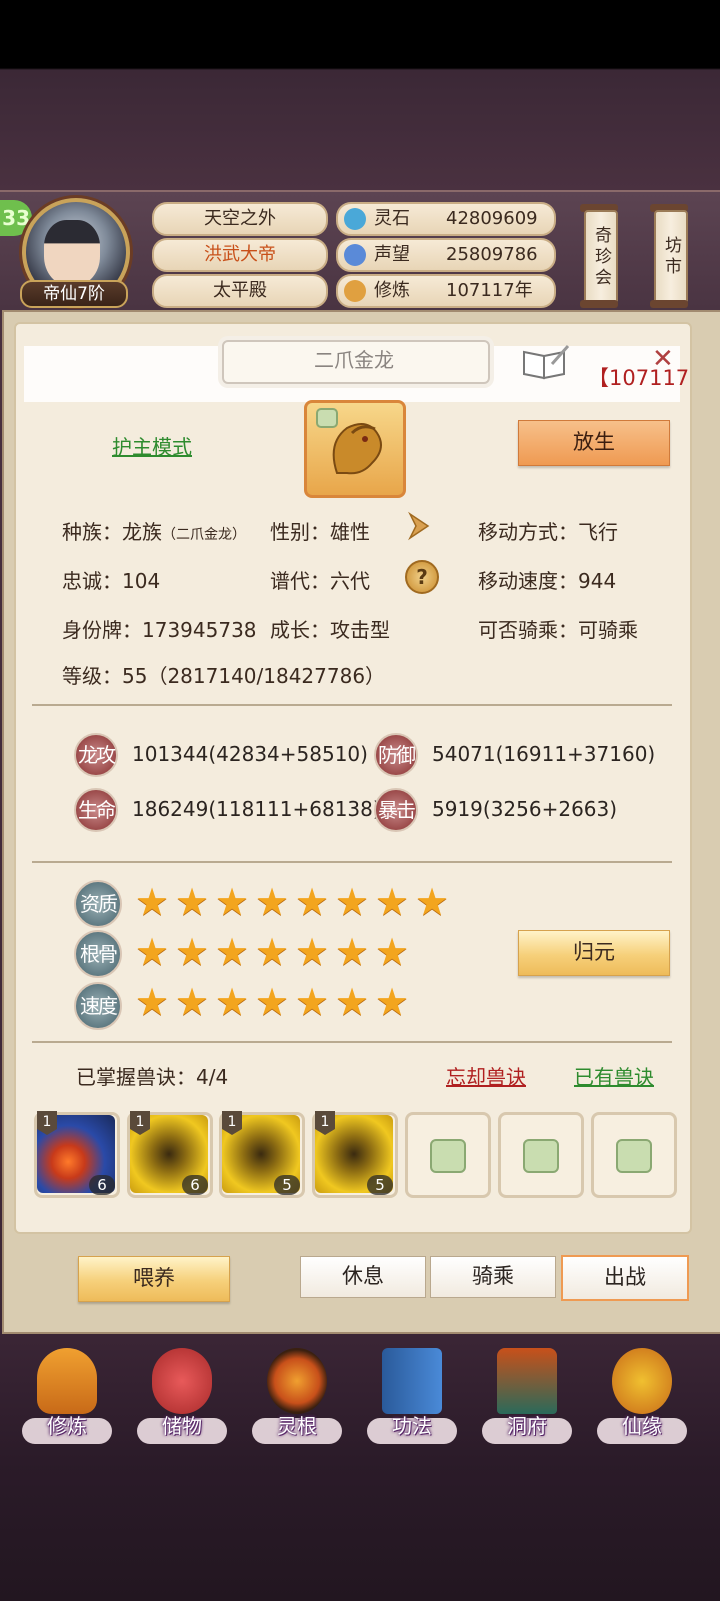  I want to click on ride-button: 骑乘, so click(493, 1277).